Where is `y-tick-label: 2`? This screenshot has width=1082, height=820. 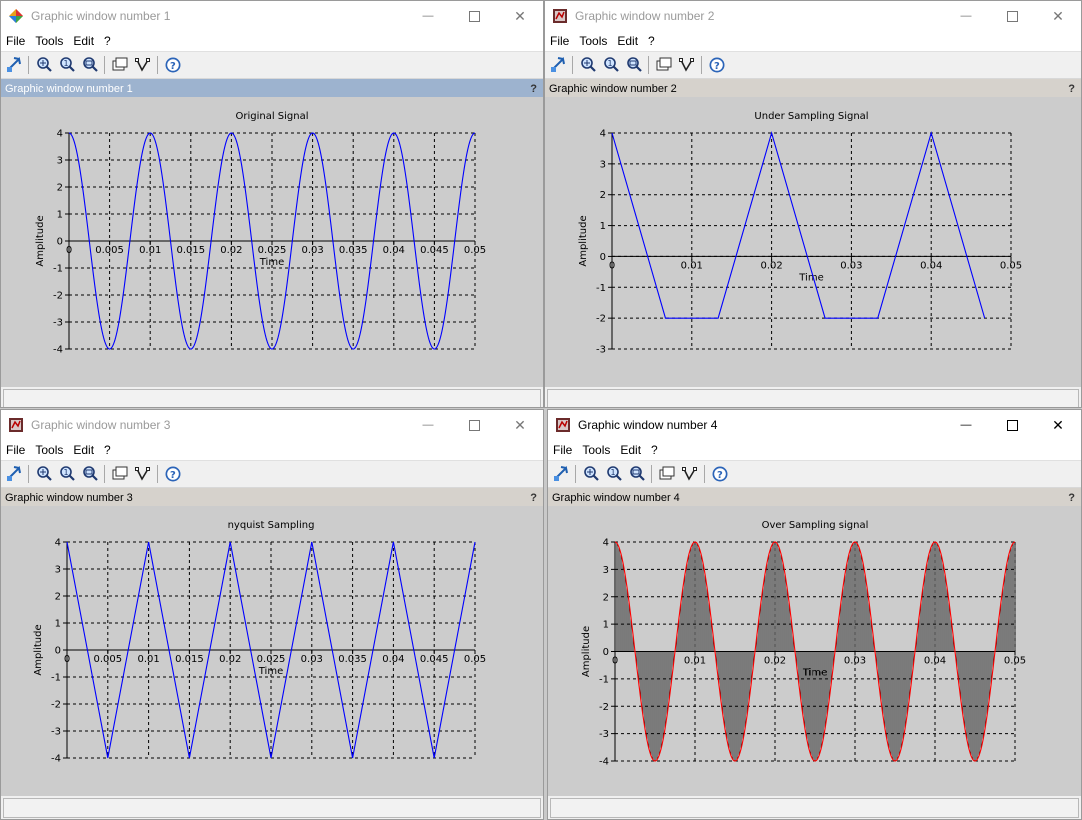
y-tick-label: 2 is located at coordinates (603, 195).